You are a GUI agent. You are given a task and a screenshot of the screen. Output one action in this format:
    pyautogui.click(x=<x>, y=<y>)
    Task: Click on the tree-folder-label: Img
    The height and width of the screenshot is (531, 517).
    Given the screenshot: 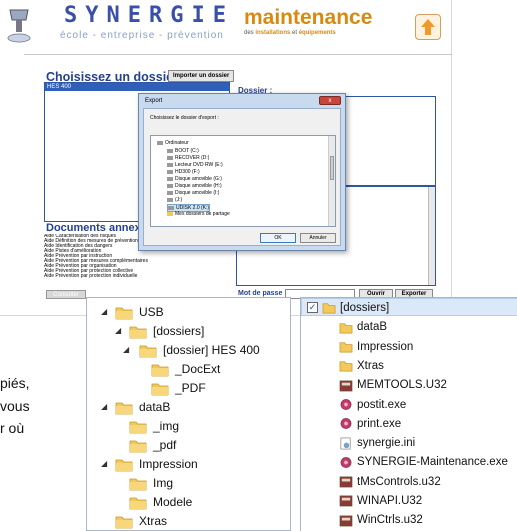 What is the action you would take?
    pyautogui.click(x=163, y=483)
    